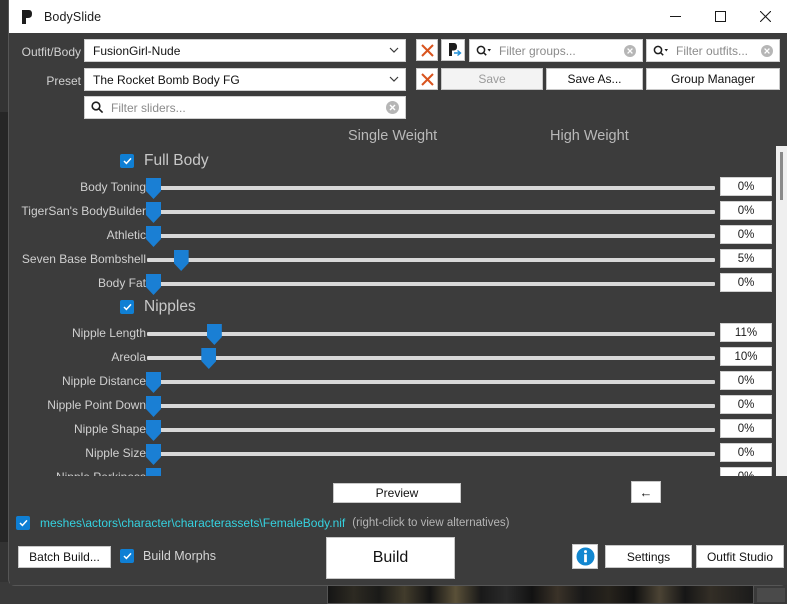  Describe the element at coordinates (83, 259) in the screenshot. I see `slider-label: Seven Base Bombshell` at that location.